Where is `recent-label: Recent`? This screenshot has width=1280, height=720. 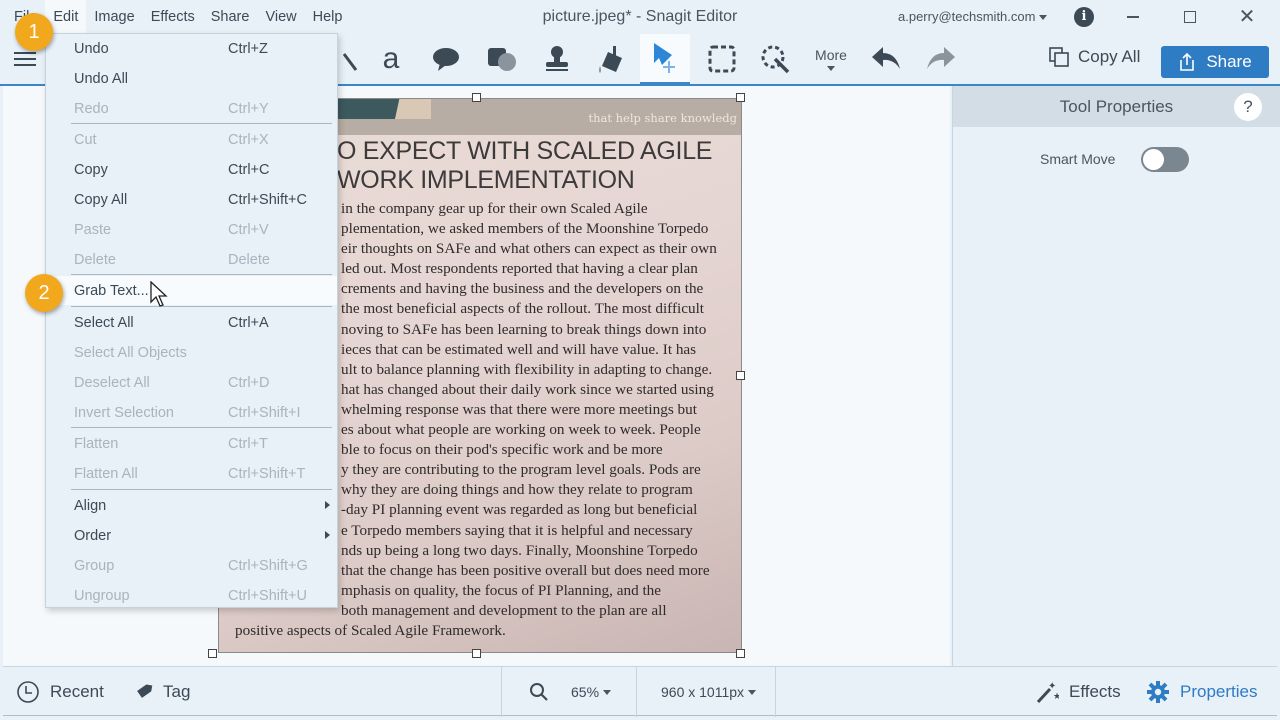 recent-label: Recent is located at coordinates (77, 691).